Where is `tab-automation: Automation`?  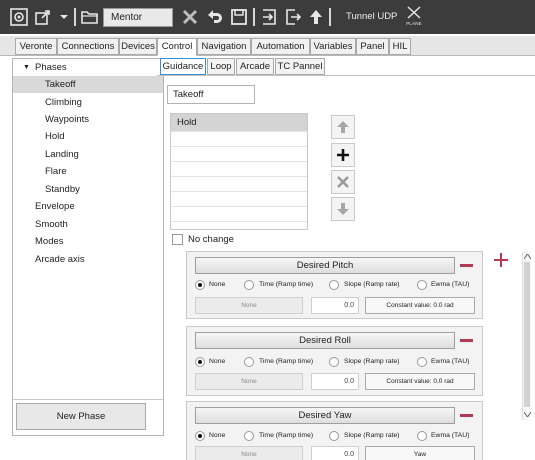
tab-automation: Automation is located at coordinates (280, 46).